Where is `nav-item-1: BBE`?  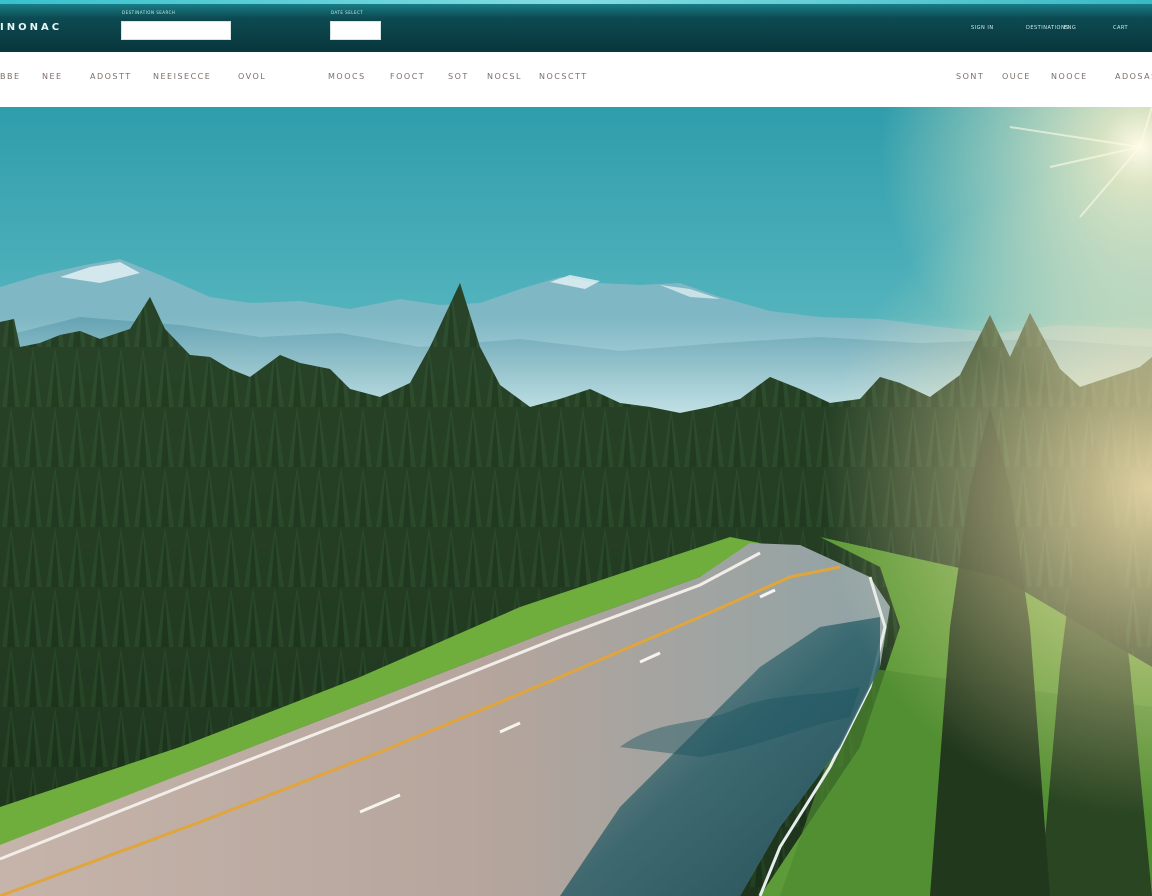
nav-item-1: BBE is located at coordinates (10, 76).